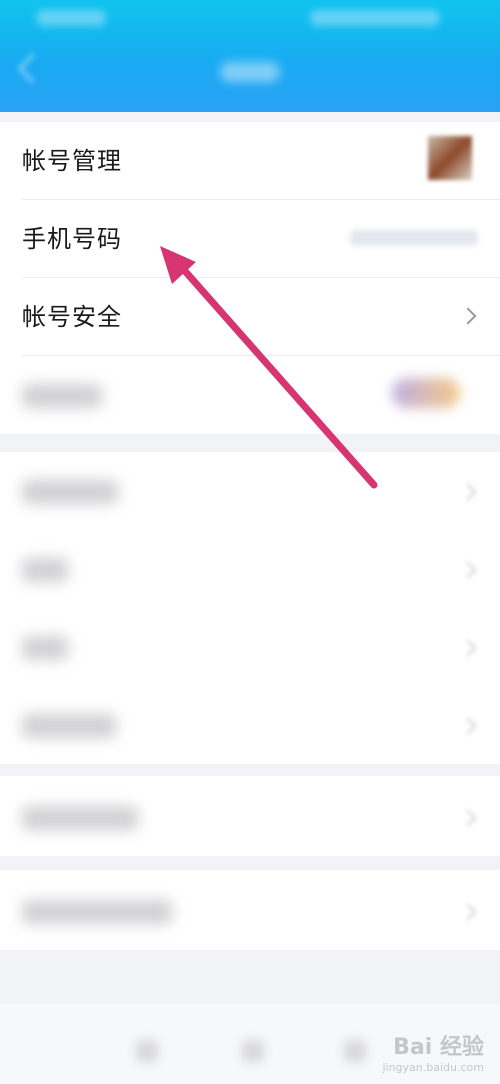 Image resolution: width=500 pixels, height=1084 pixels. I want to click on watermark: Bai 经验 jingyan.baidu.com, so click(433, 1051).